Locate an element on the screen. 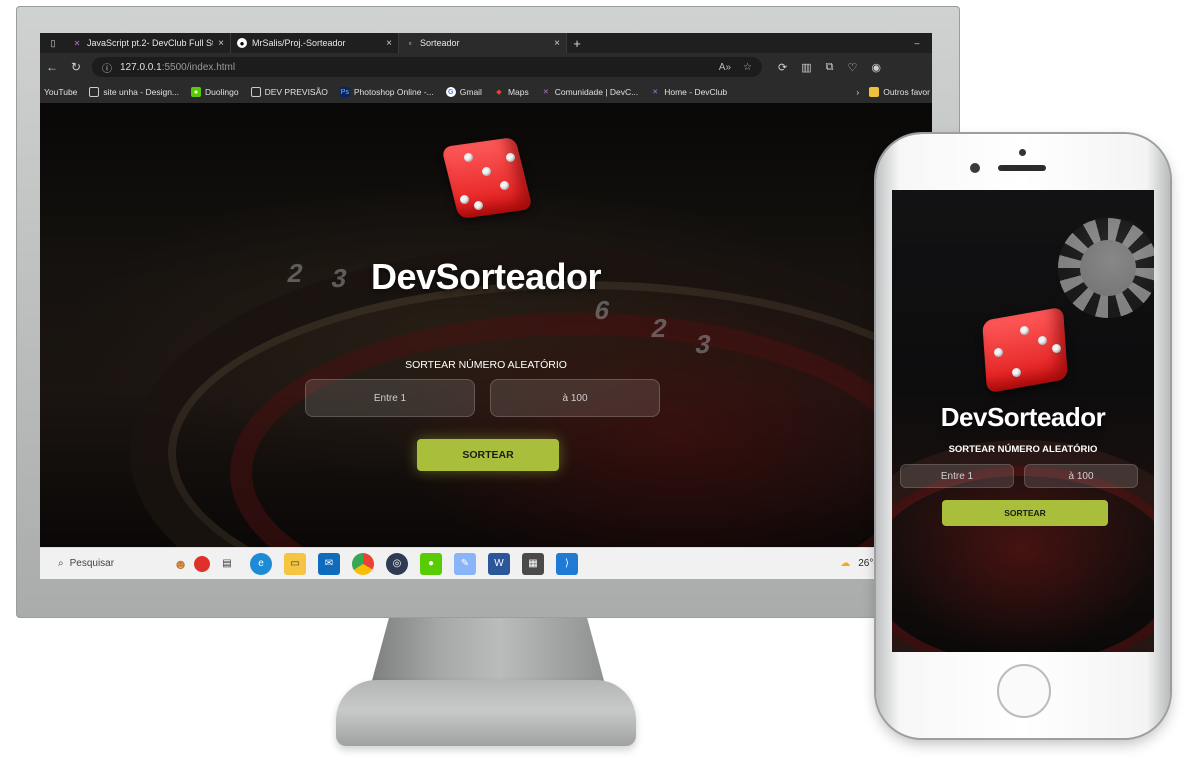 The width and height of the screenshot is (1190, 768). phone-camera is located at coordinates (975, 168).